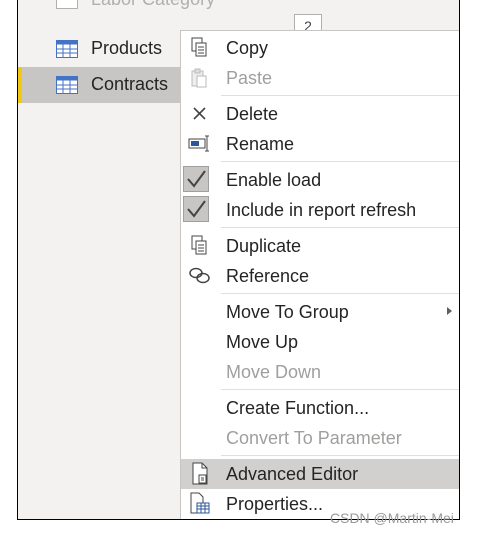 The width and height of the screenshot is (480, 534). I want to click on menu-item-copy: Copy, so click(320, 48).